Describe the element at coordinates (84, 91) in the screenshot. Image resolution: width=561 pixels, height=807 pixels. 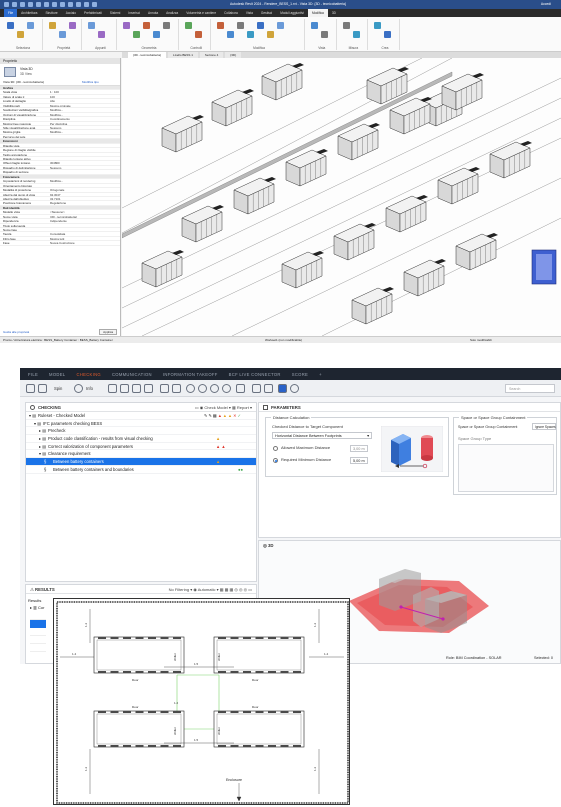
I see `property-value: 1 : 100` at that location.